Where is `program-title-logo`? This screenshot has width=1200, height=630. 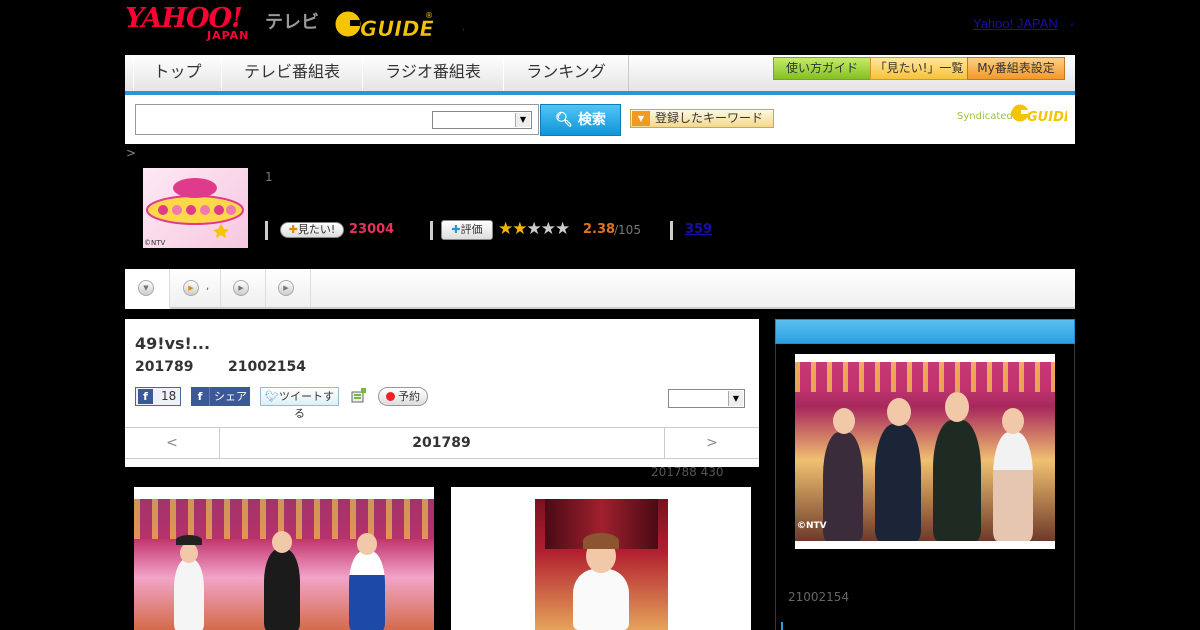
program-title-logo is located at coordinates (195, 208).